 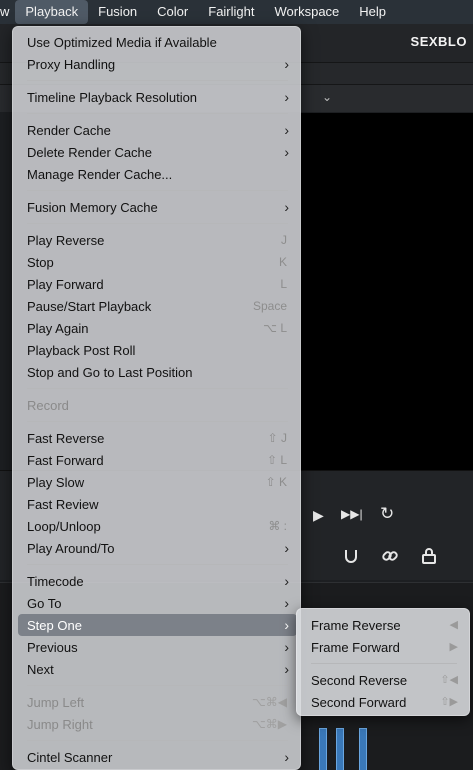 I want to click on menu-item-label: Timeline Playback Resolution, so click(x=112, y=97).